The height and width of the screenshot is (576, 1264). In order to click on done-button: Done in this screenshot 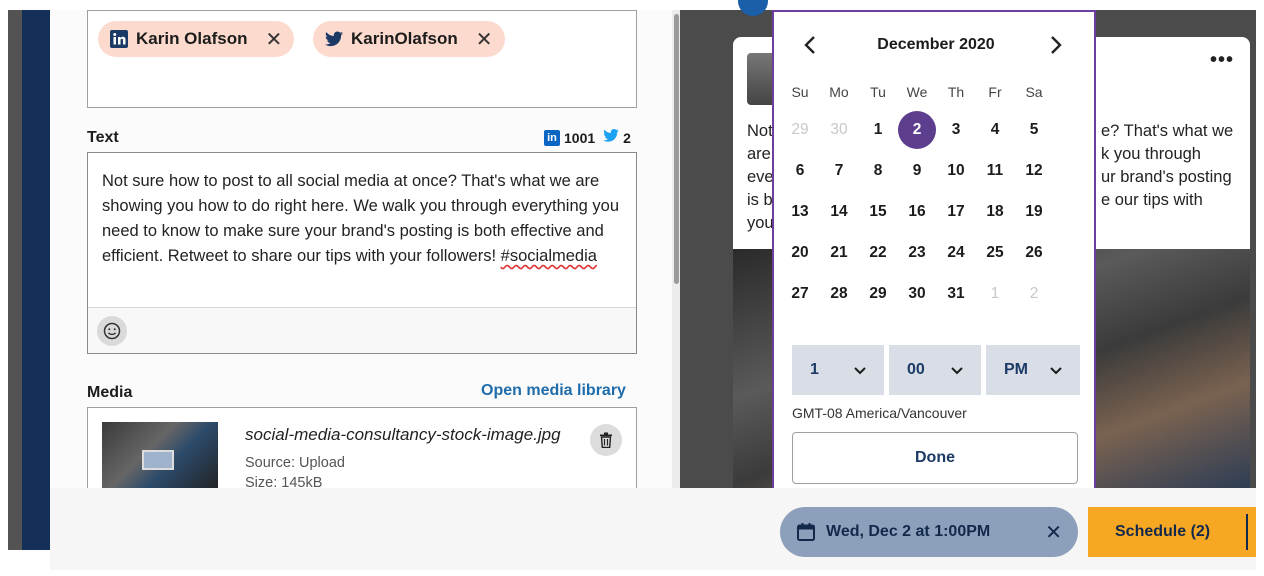, I will do `click(935, 458)`.